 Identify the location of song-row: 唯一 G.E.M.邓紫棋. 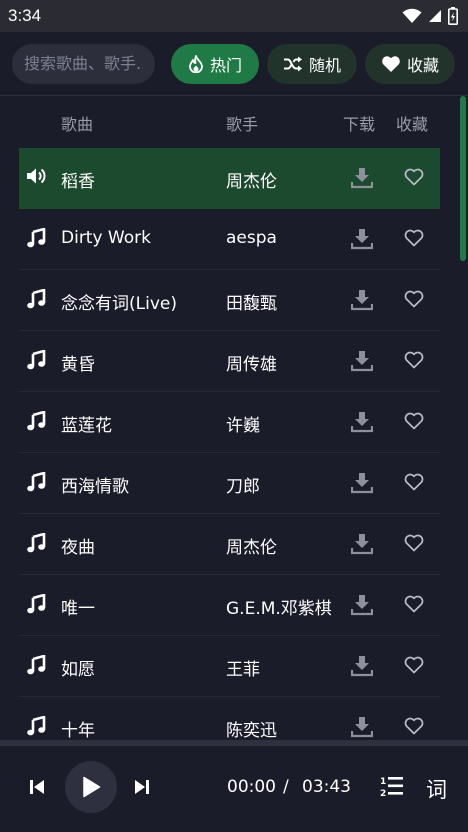
(229, 605).